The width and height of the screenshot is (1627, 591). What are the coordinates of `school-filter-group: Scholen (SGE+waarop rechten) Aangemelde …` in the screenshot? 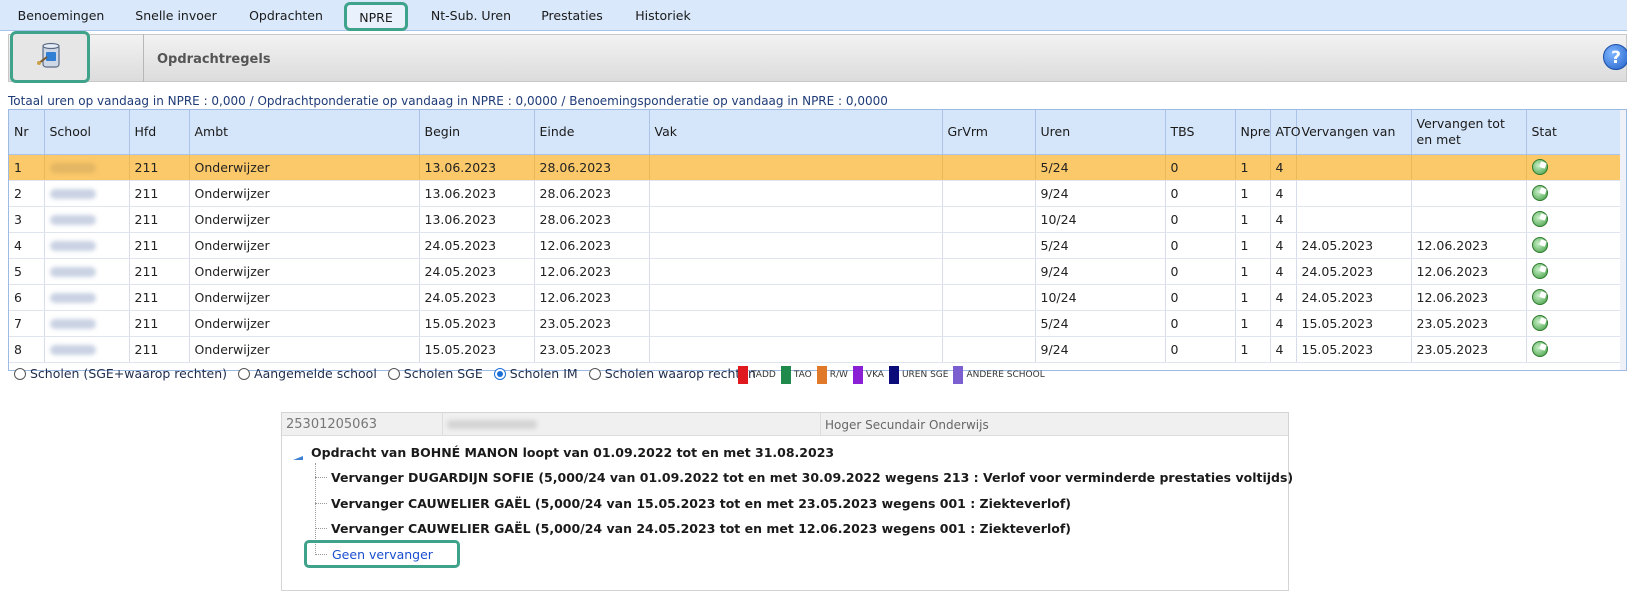 It's located at (390, 373).